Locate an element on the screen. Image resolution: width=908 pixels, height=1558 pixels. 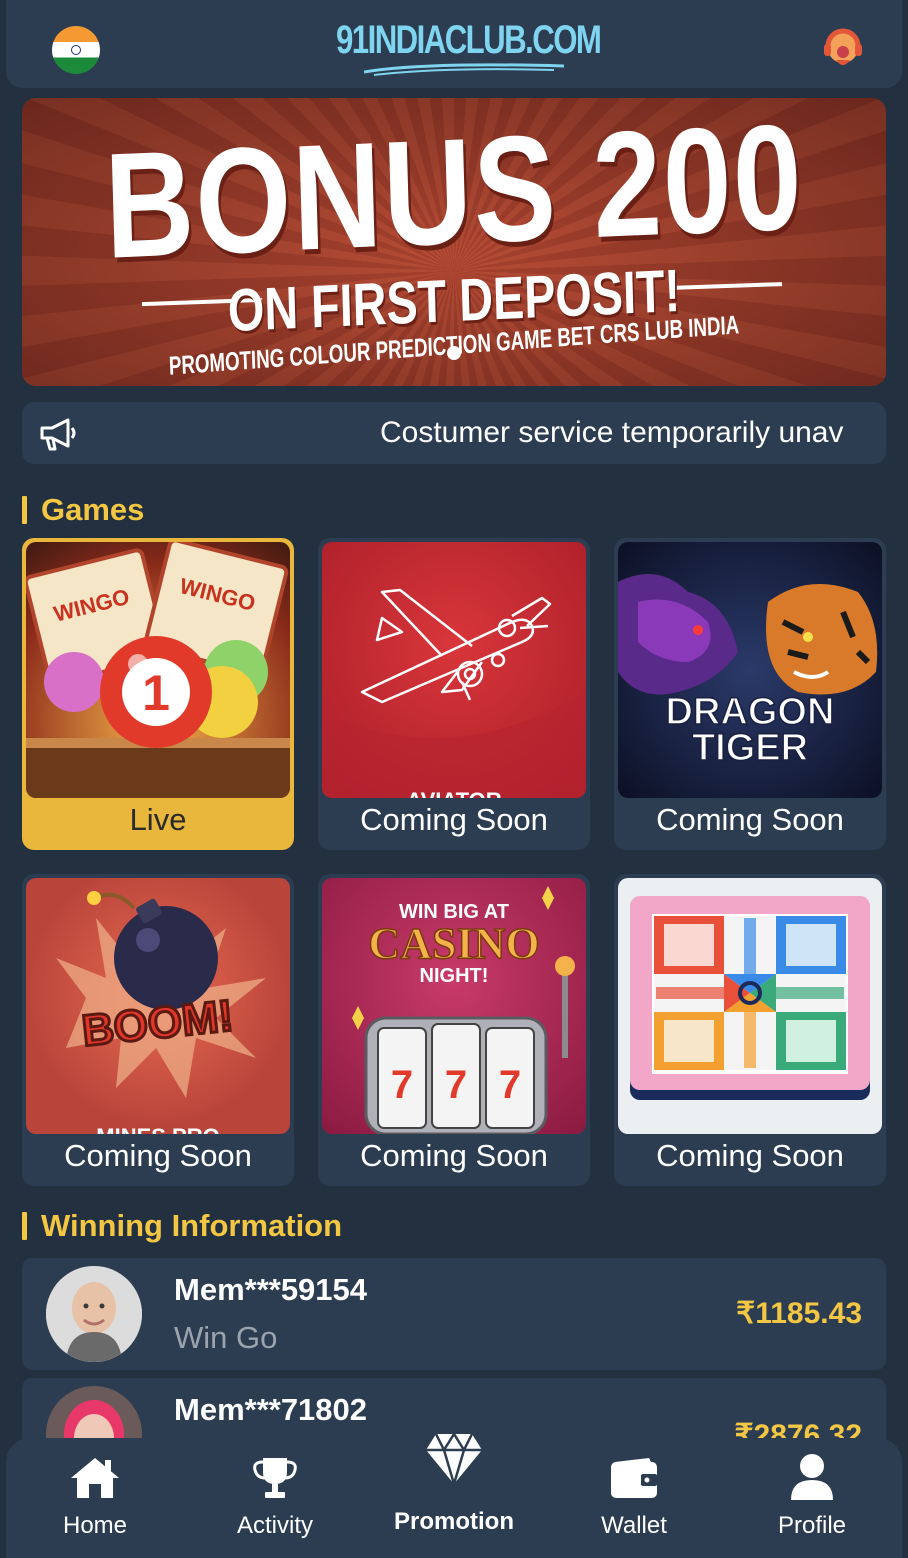
game-card-ludo: Coming Soon is located at coordinates (750, 1030).